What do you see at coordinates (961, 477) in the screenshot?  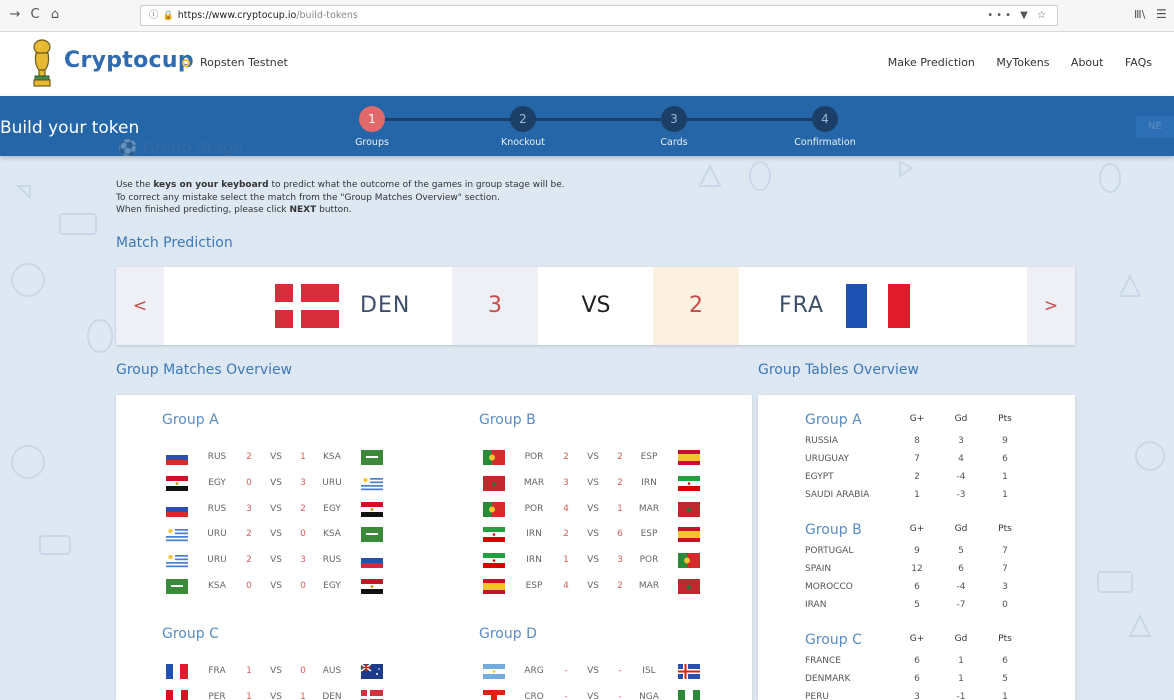 I see `table-stat: -4` at bounding box center [961, 477].